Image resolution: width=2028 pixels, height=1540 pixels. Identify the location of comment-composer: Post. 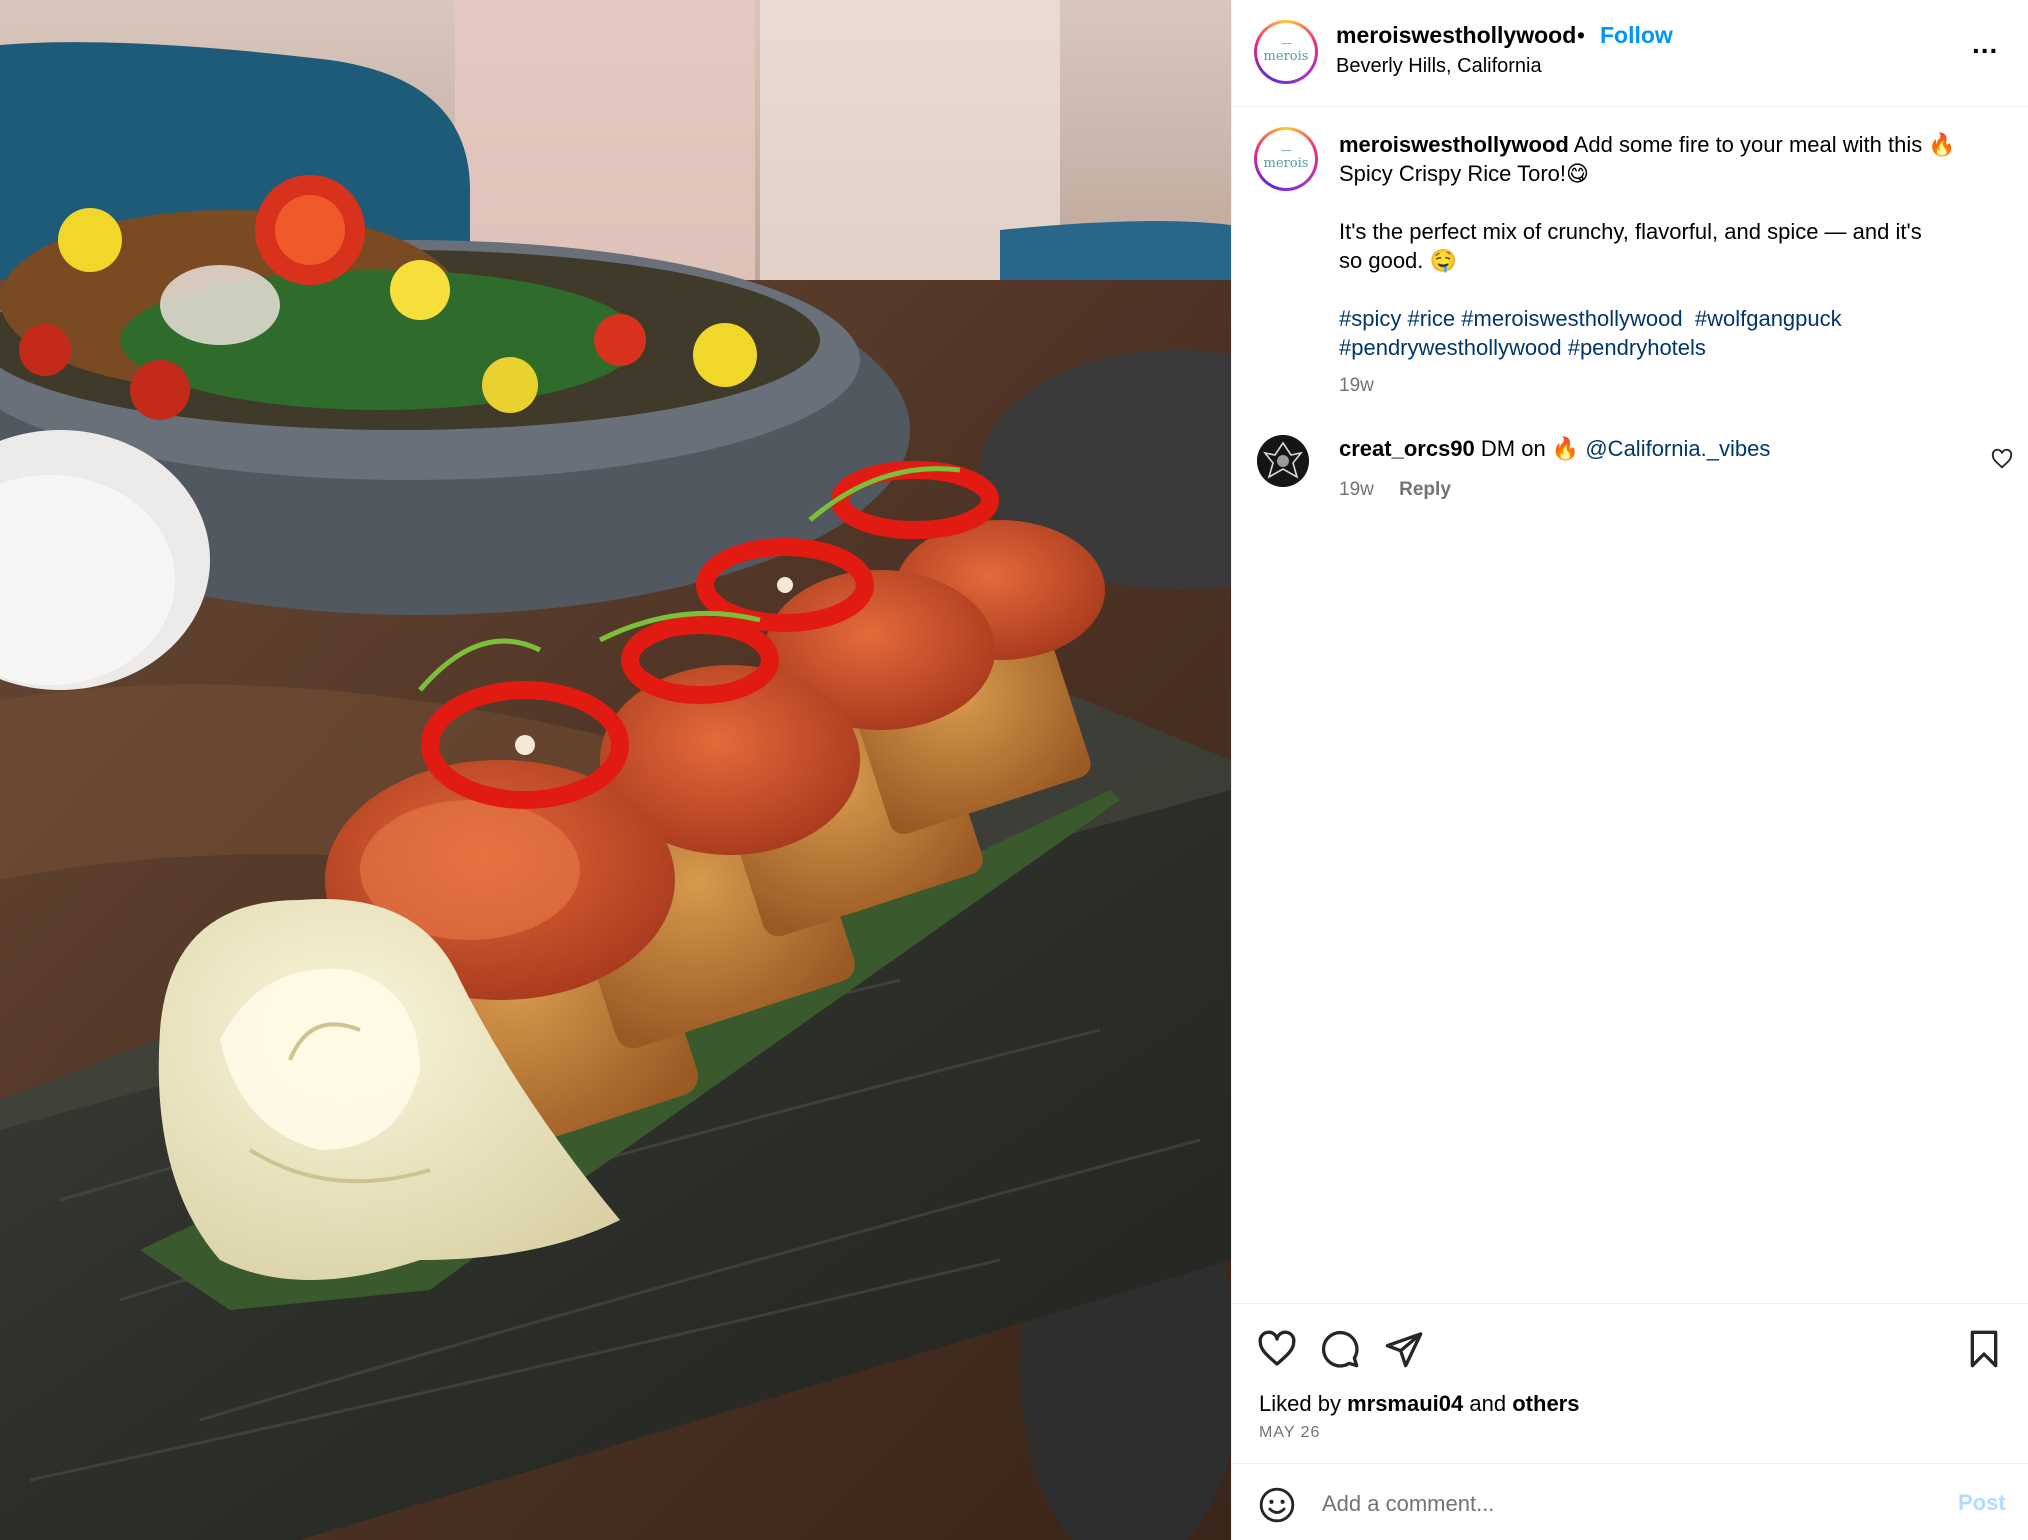
(1630, 1501).